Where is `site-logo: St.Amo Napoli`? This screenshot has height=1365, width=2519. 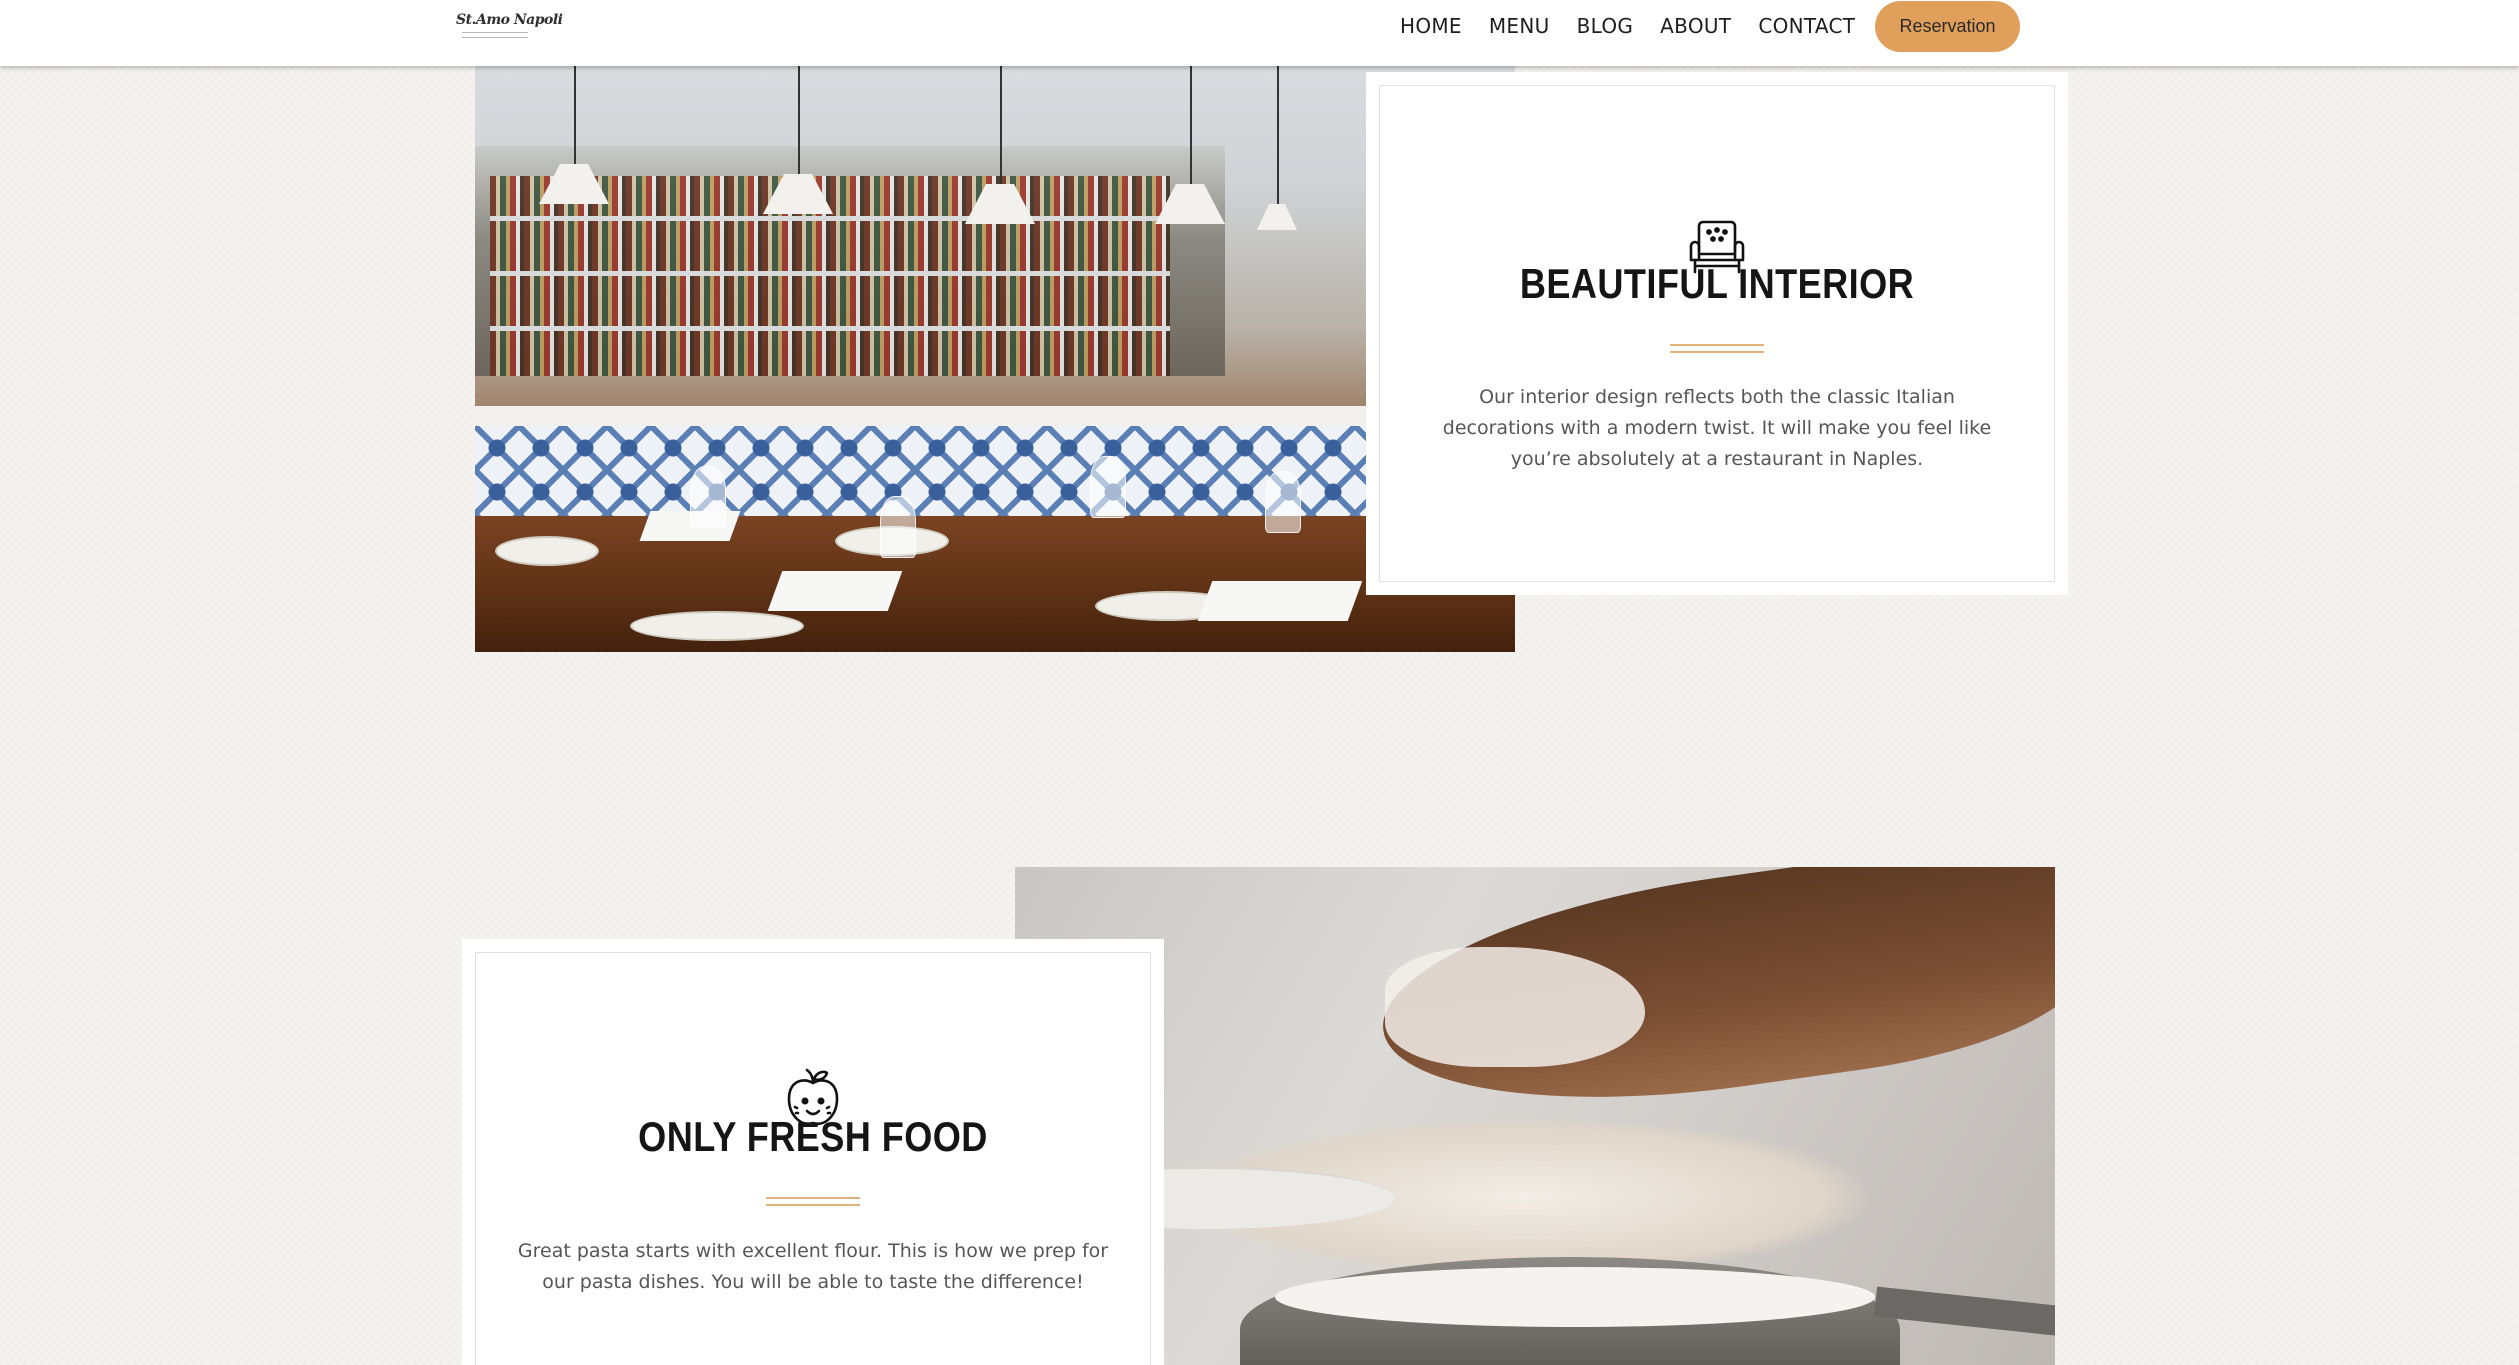
site-logo: St.Amo Napoli is located at coordinates (509, 27).